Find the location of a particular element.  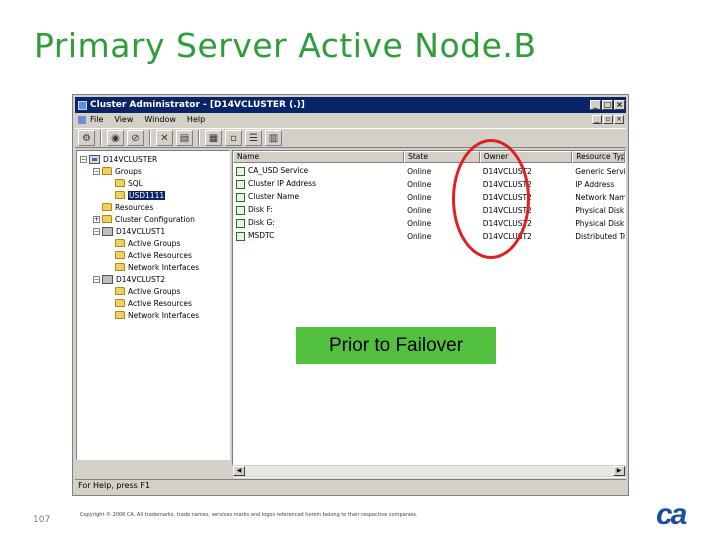

delete-icon: ✕ is located at coordinates (164, 138).